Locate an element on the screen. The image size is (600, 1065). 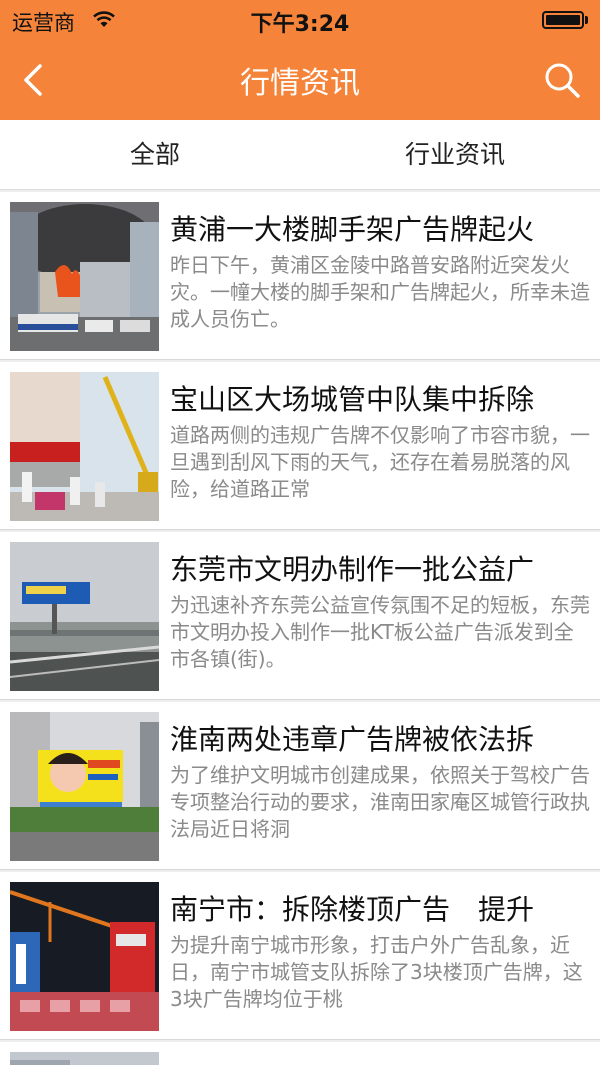
status-time: 下午3:24 is located at coordinates (300, 24).